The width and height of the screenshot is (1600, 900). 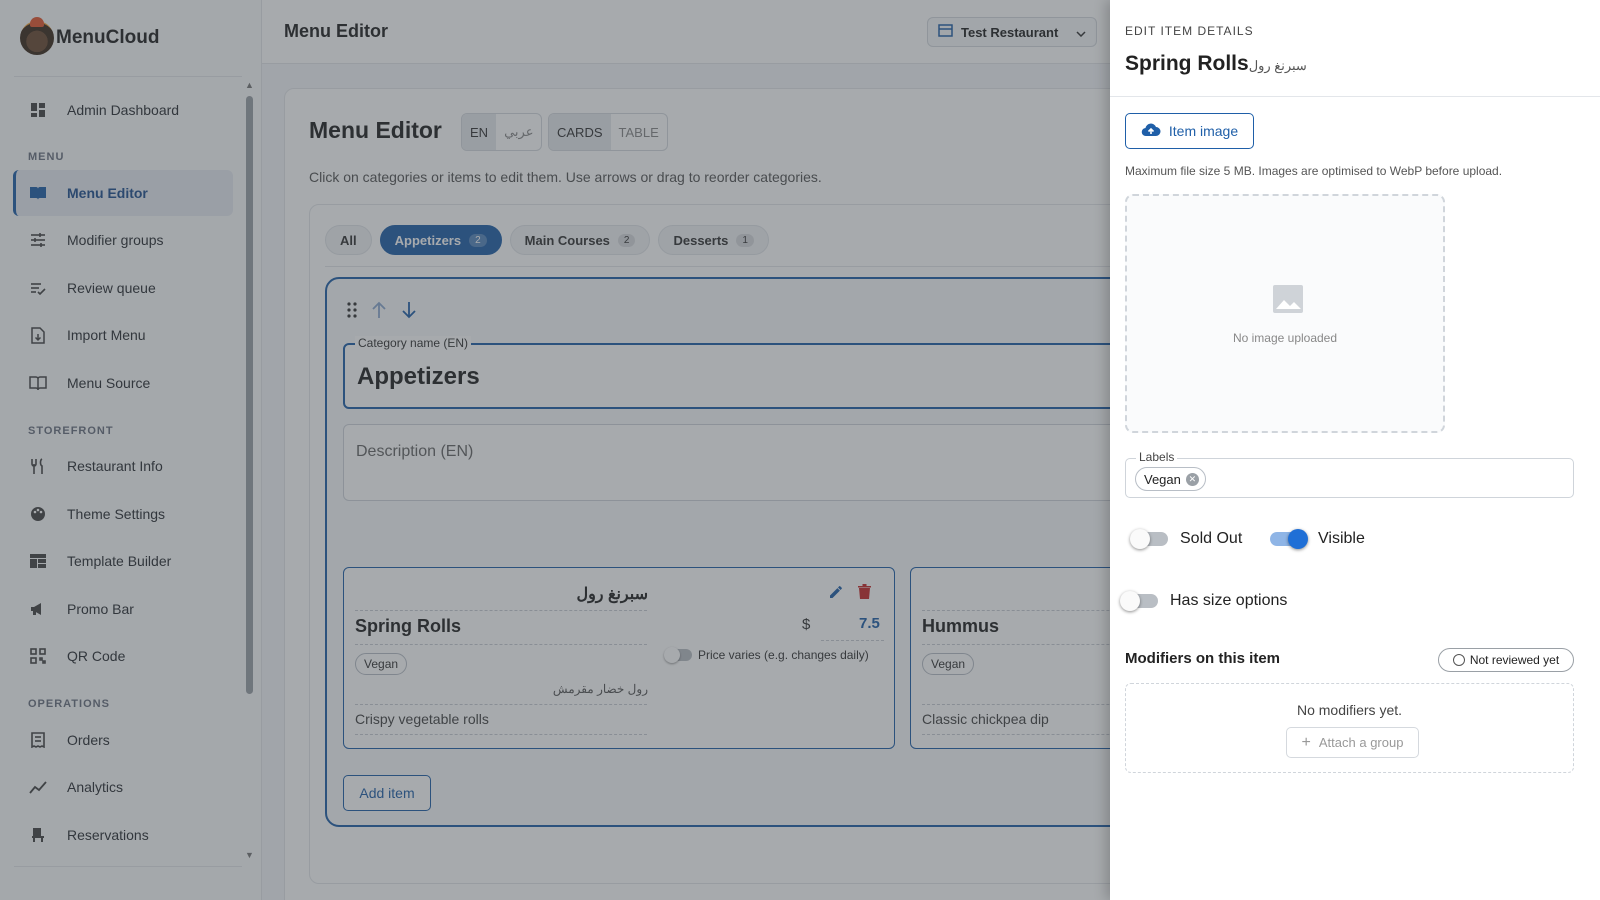 I want to click on chip-remove-icon: ✕, so click(x=1192, y=479).